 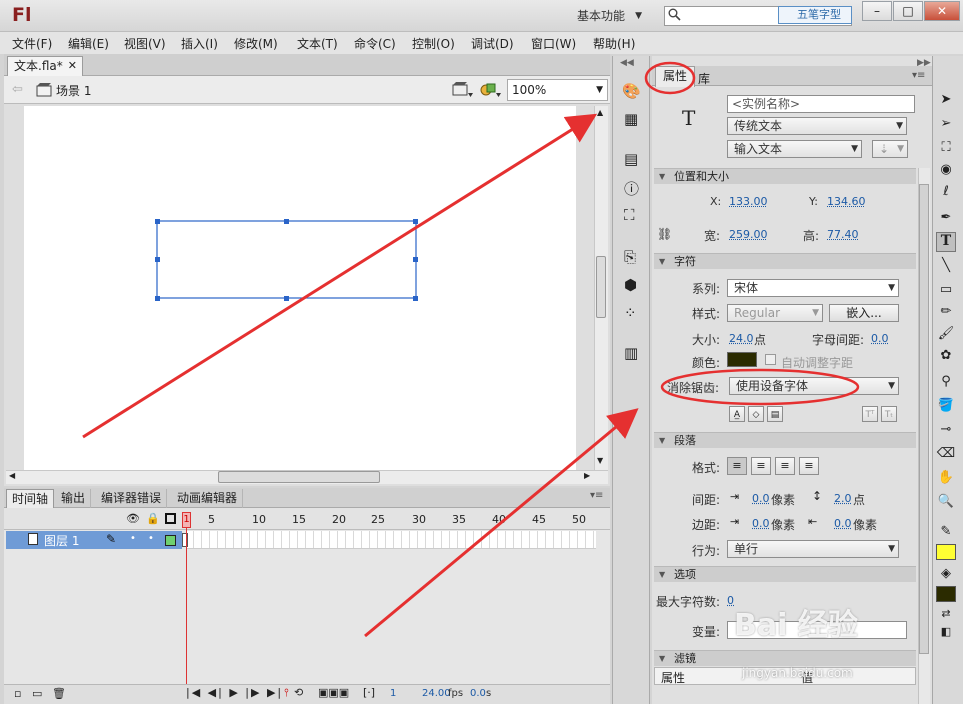 What do you see at coordinates (880, 338) in the screenshot?
I see `letter-spacing-value: 0.0` at bounding box center [880, 338].